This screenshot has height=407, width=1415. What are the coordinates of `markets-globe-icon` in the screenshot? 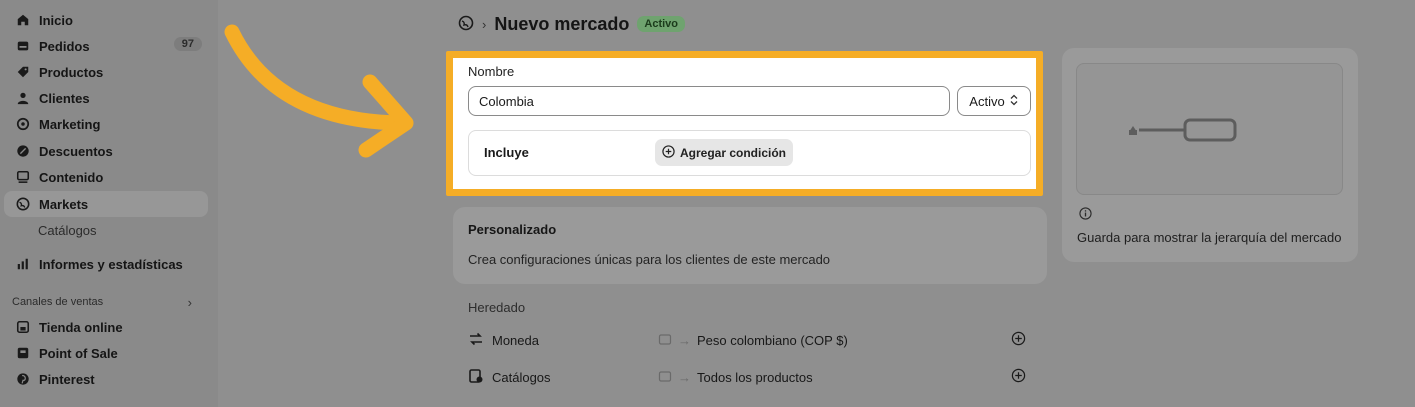 It's located at (466, 24).